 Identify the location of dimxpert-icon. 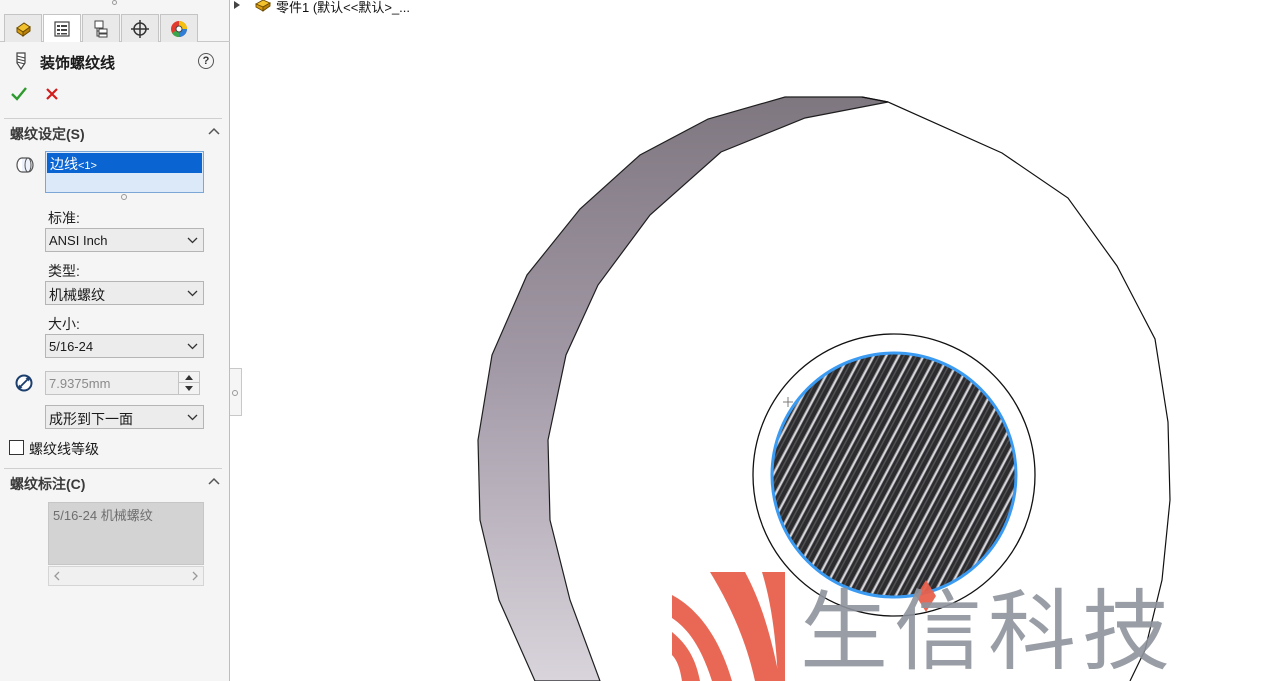
(140, 28).